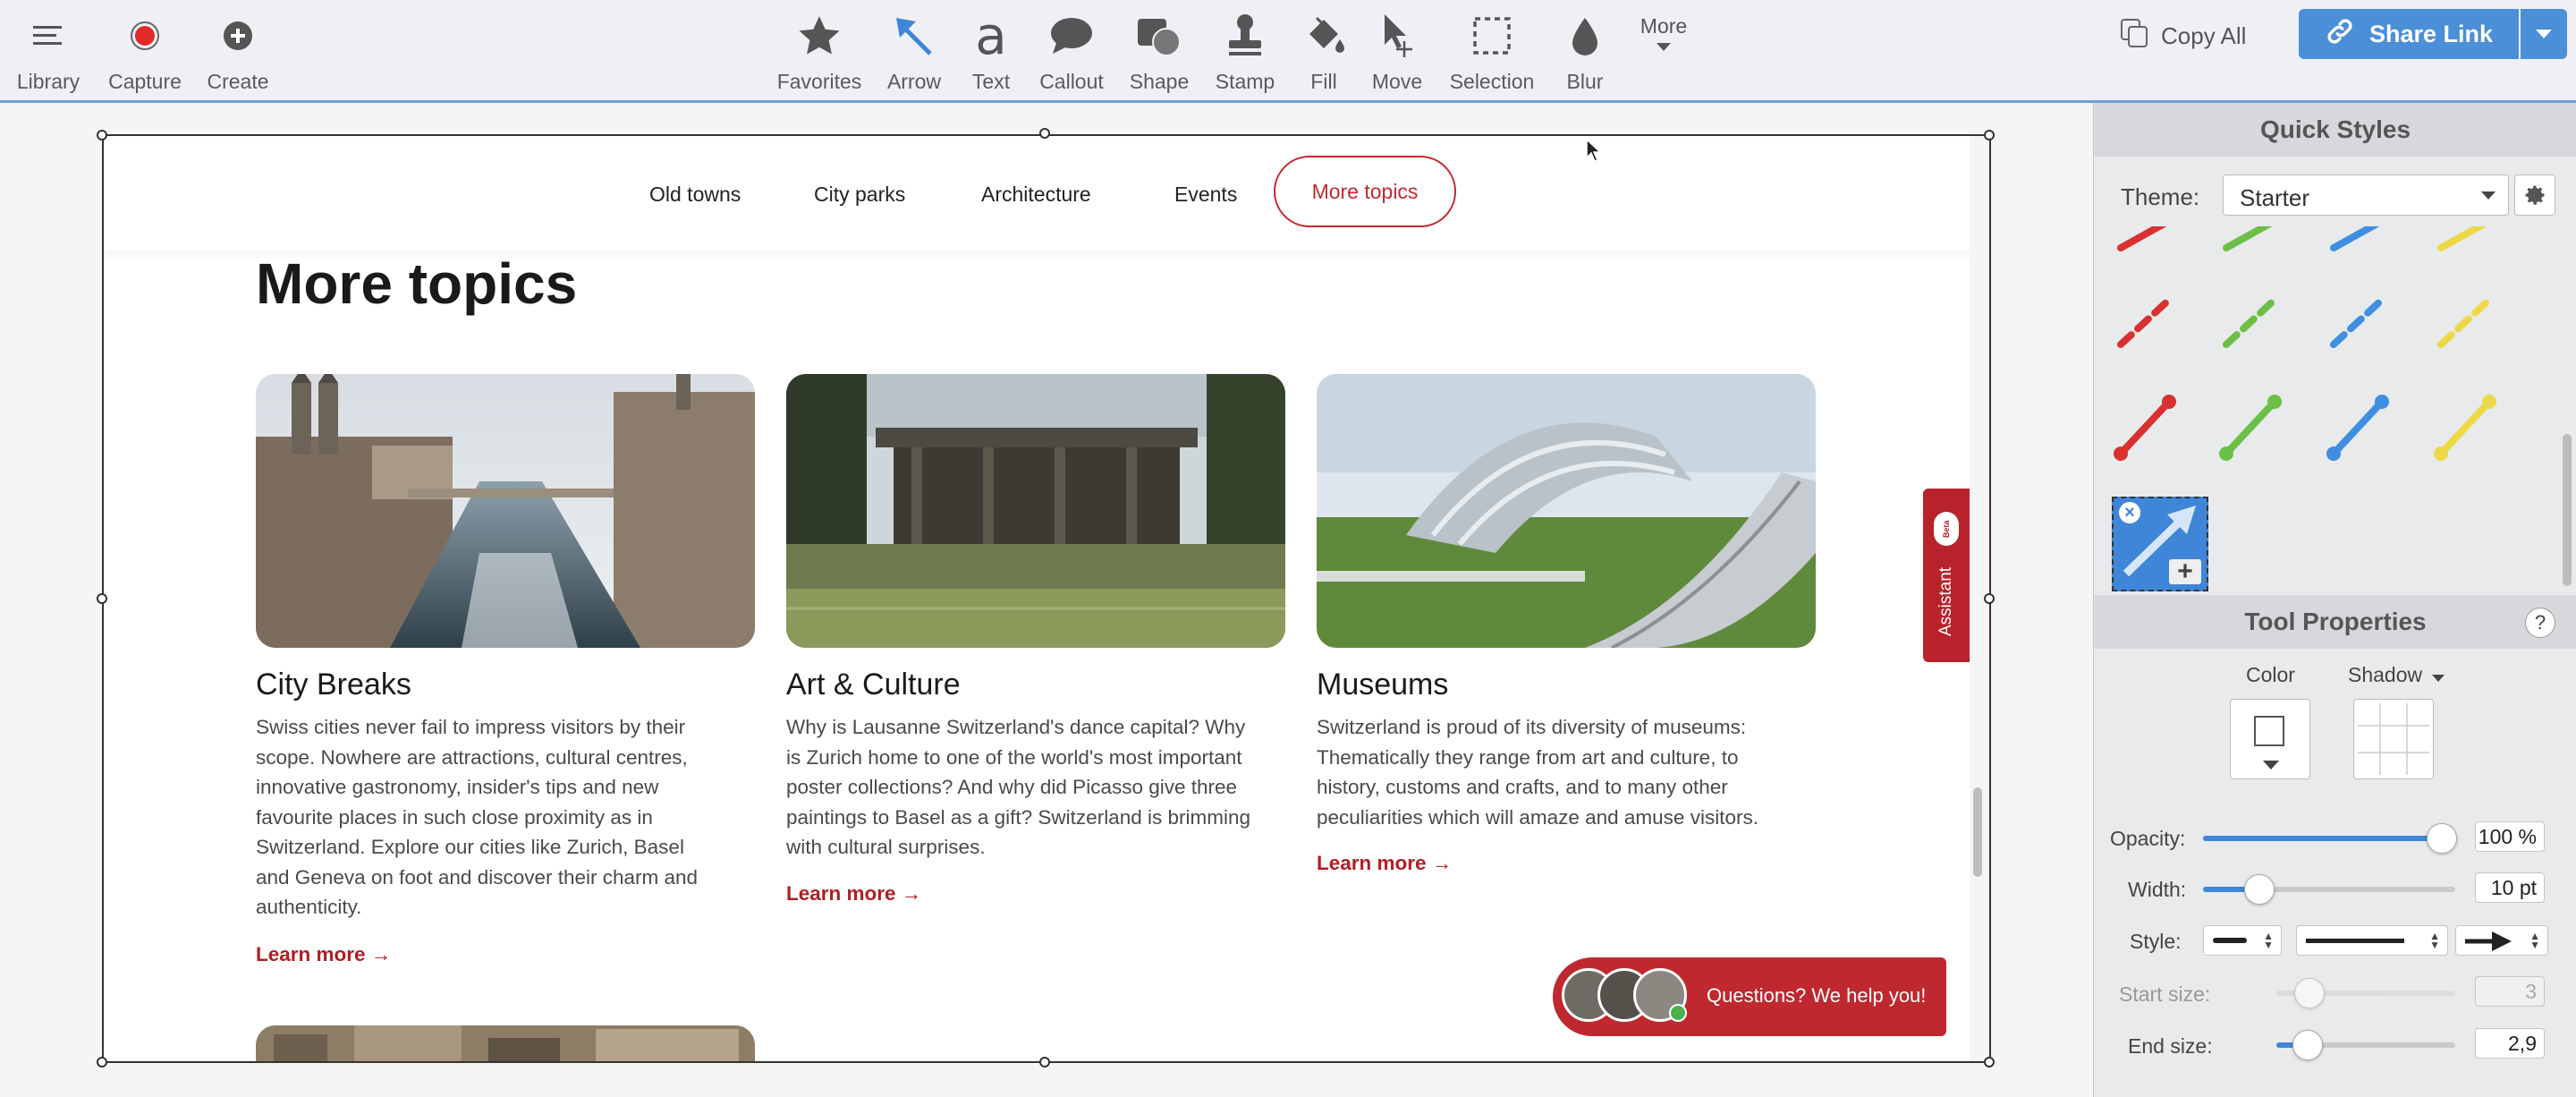  I want to click on nav-old-towns: Old towns, so click(695, 195).